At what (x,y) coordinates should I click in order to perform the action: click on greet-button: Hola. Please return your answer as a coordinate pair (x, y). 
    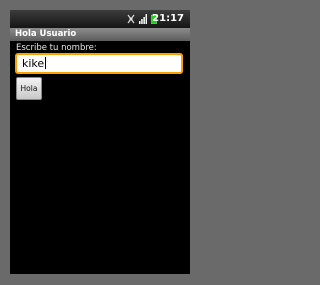
    Looking at the image, I should click on (29, 88).